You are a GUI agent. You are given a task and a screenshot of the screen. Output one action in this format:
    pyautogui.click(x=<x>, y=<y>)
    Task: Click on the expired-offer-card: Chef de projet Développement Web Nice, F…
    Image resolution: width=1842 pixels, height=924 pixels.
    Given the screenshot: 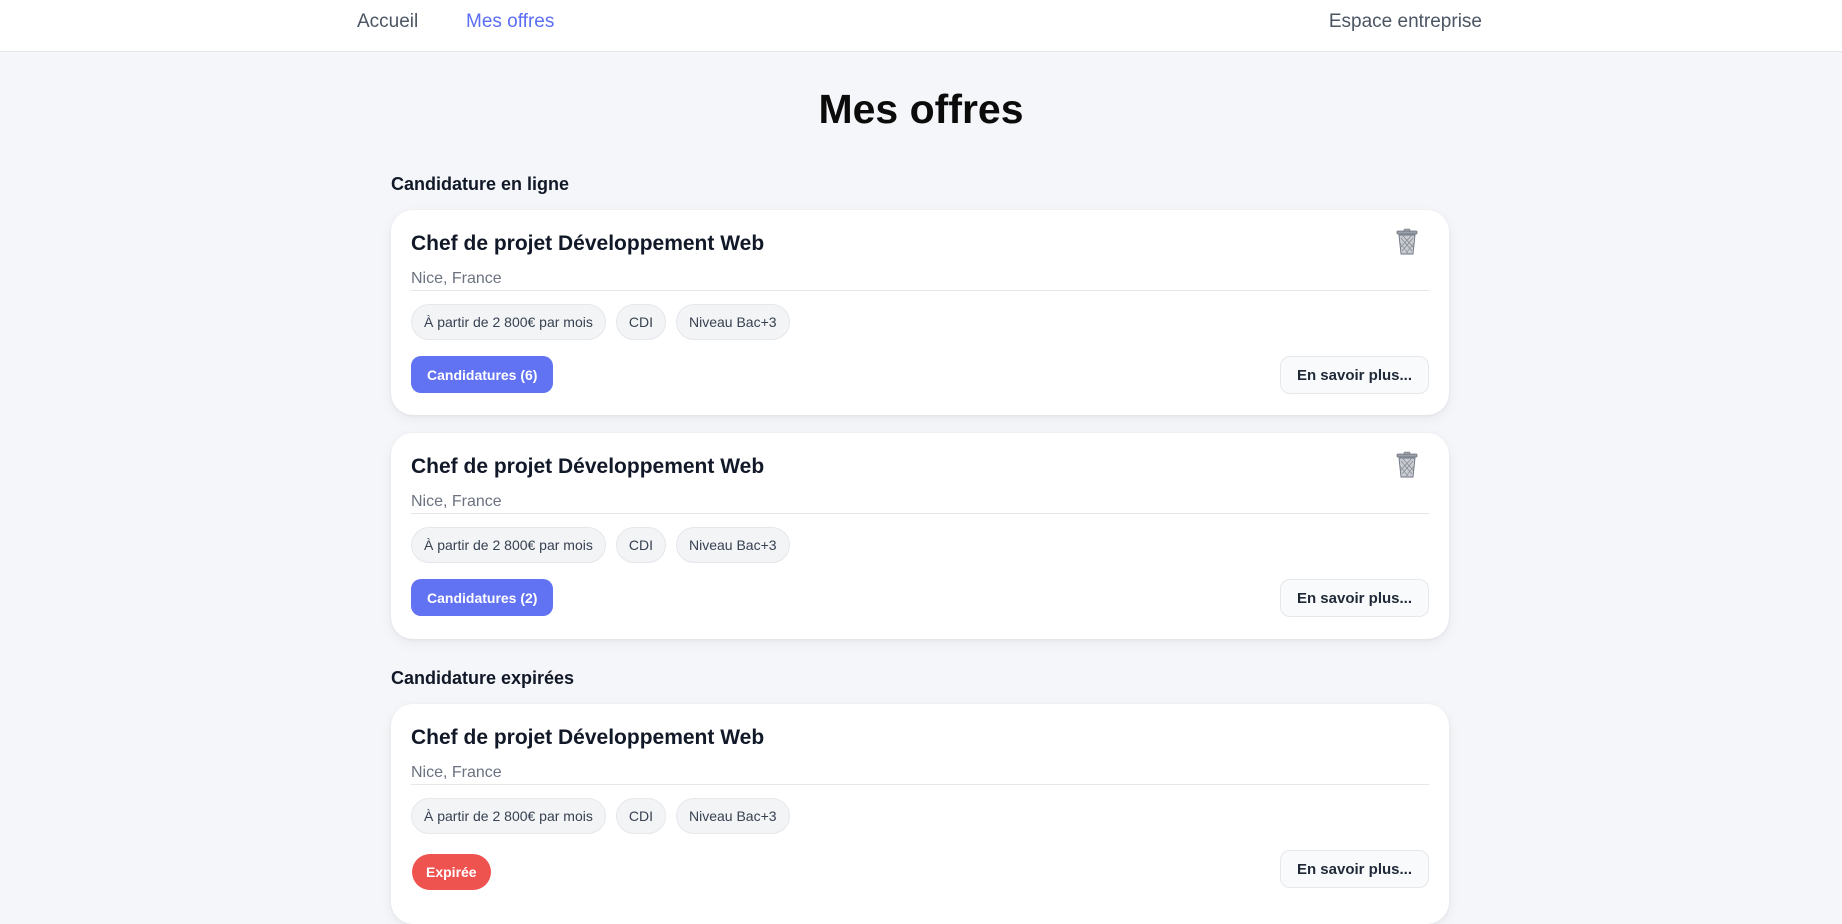 What is the action you would take?
    pyautogui.click(x=920, y=814)
    